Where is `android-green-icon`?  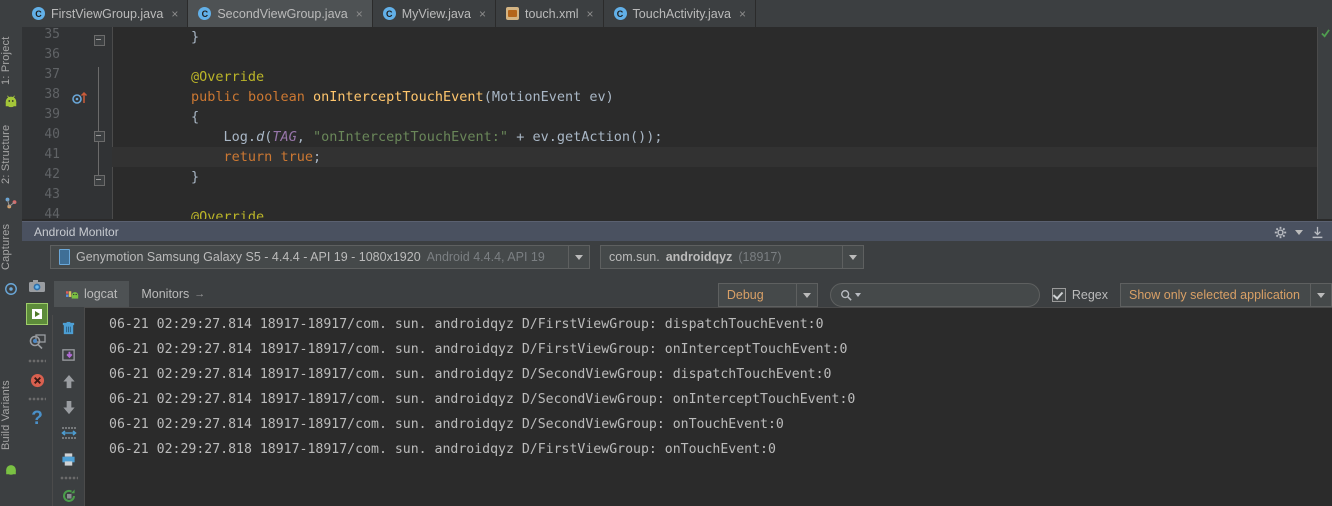
android-green-icon is located at coordinates (11, 470).